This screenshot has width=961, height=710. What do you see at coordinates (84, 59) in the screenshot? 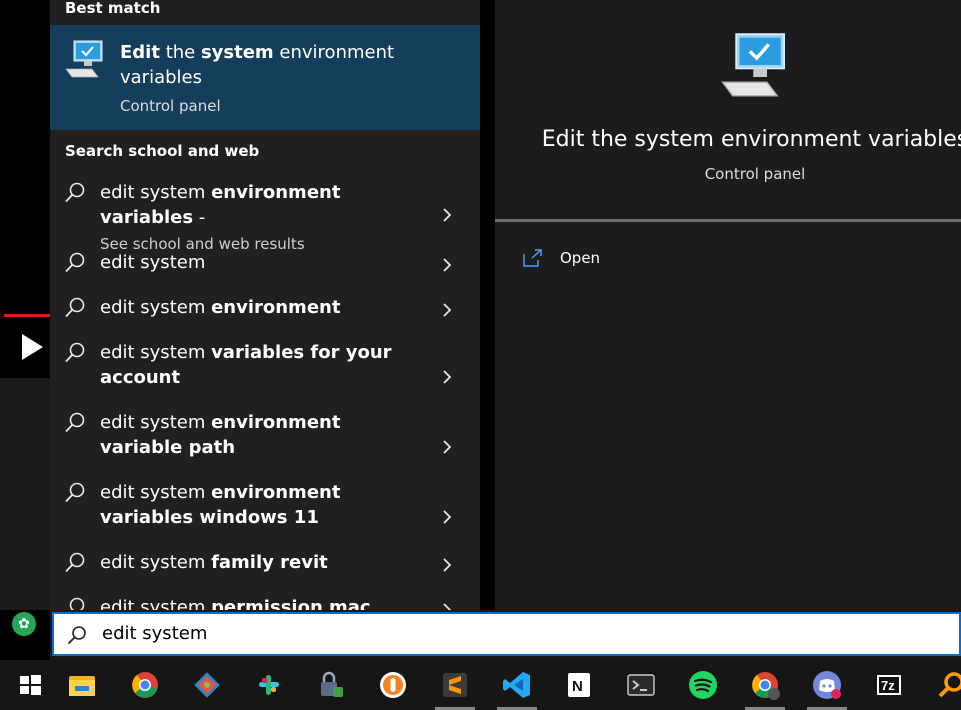
I see `computer-icon` at bounding box center [84, 59].